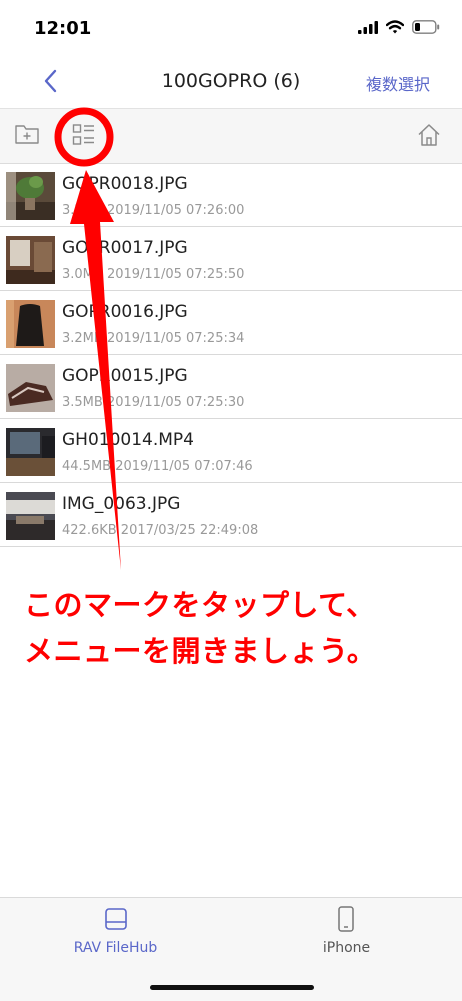 The image size is (462, 1001). I want to click on file-row: IMG_0063.JPG 422.6KB 2017/03/25 22:49:08, so click(231, 515).